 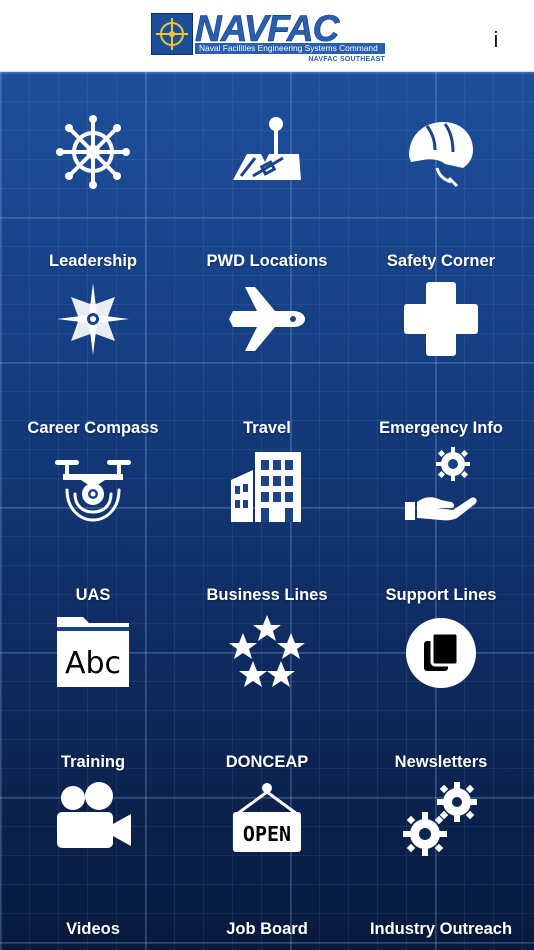 What do you see at coordinates (93, 486) in the screenshot?
I see `drone-icon` at bounding box center [93, 486].